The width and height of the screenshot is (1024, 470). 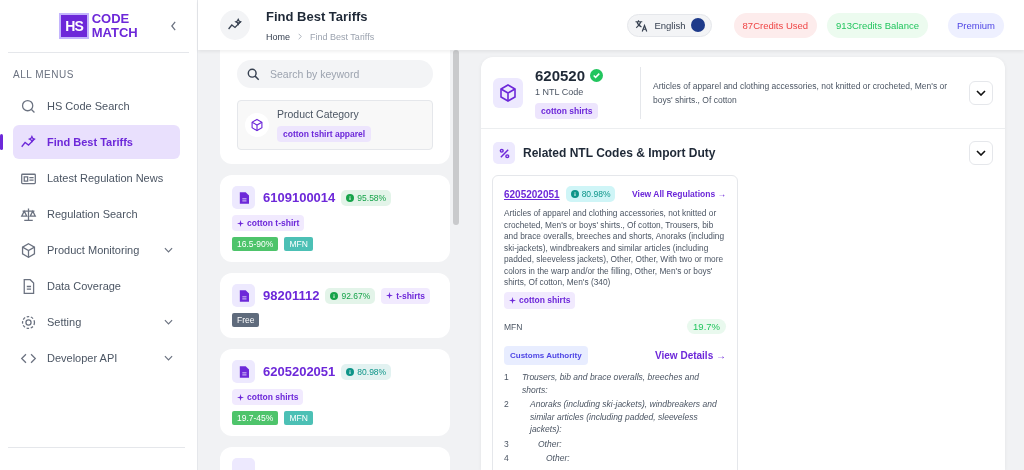 I want to click on ntl-description: Articles of apparel and clothing accessories, not knitted or crocheted, Men's or boys' shirts., Of cotton, Trousers, bib and brace overalls, breeches and shorts, Anoraks (including ski-jackets), windbreakers and similar articles (including padded, sleeveless jackets), Other, Other, With two or more colors in the warp and/or the filling, Other, Men's or boys' shirts, Of cotton, Men's (340), so click(x=614, y=248).